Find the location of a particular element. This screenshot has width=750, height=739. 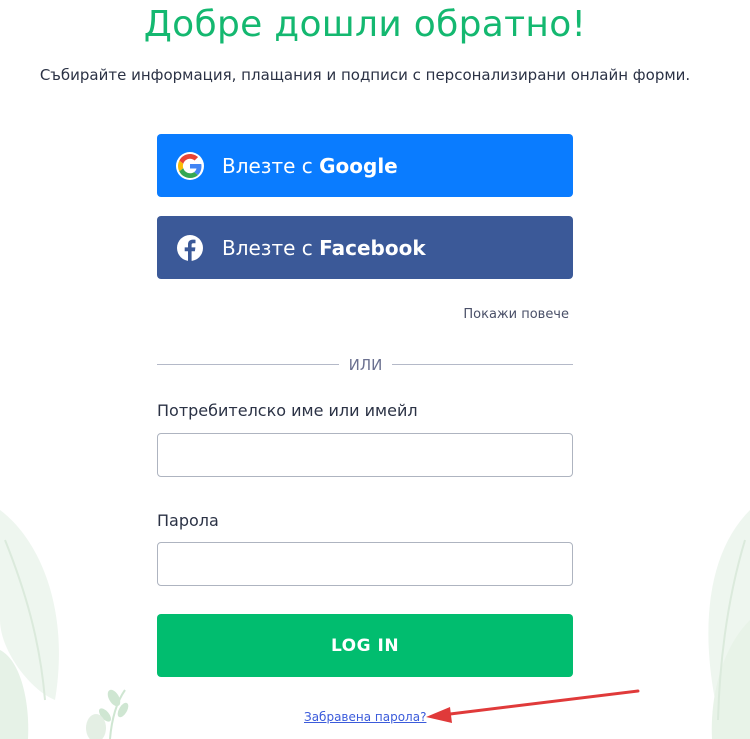

facebook-icon is located at coordinates (190, 248).